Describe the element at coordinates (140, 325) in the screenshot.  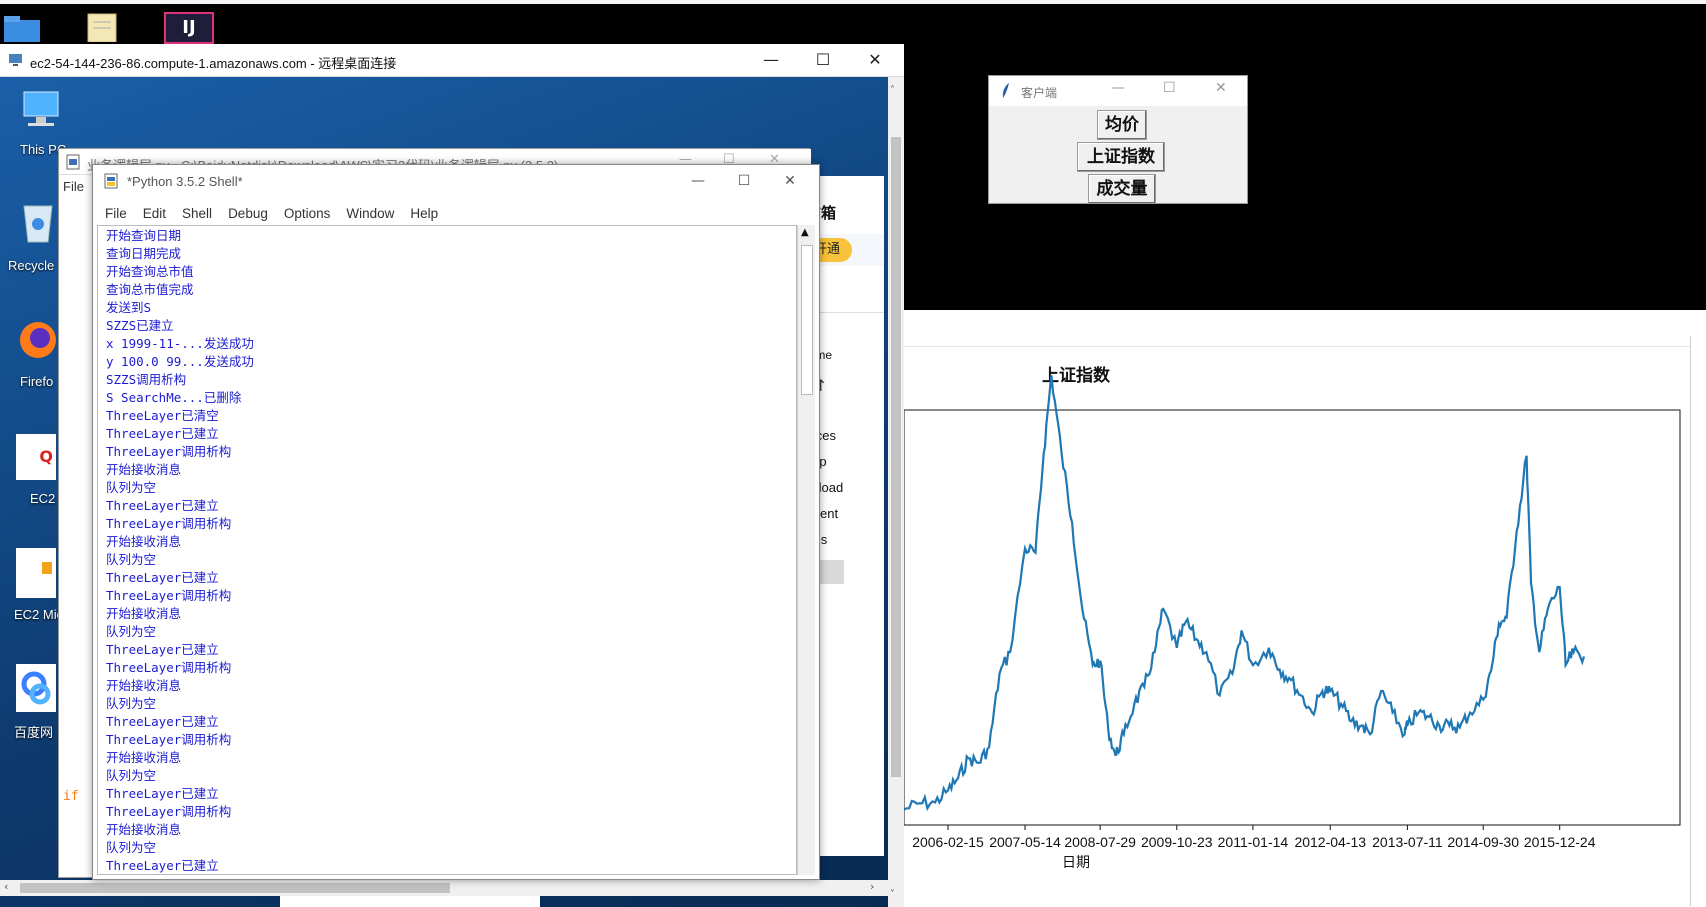
I see `shell-output-line: SZZS已建立` at that location.